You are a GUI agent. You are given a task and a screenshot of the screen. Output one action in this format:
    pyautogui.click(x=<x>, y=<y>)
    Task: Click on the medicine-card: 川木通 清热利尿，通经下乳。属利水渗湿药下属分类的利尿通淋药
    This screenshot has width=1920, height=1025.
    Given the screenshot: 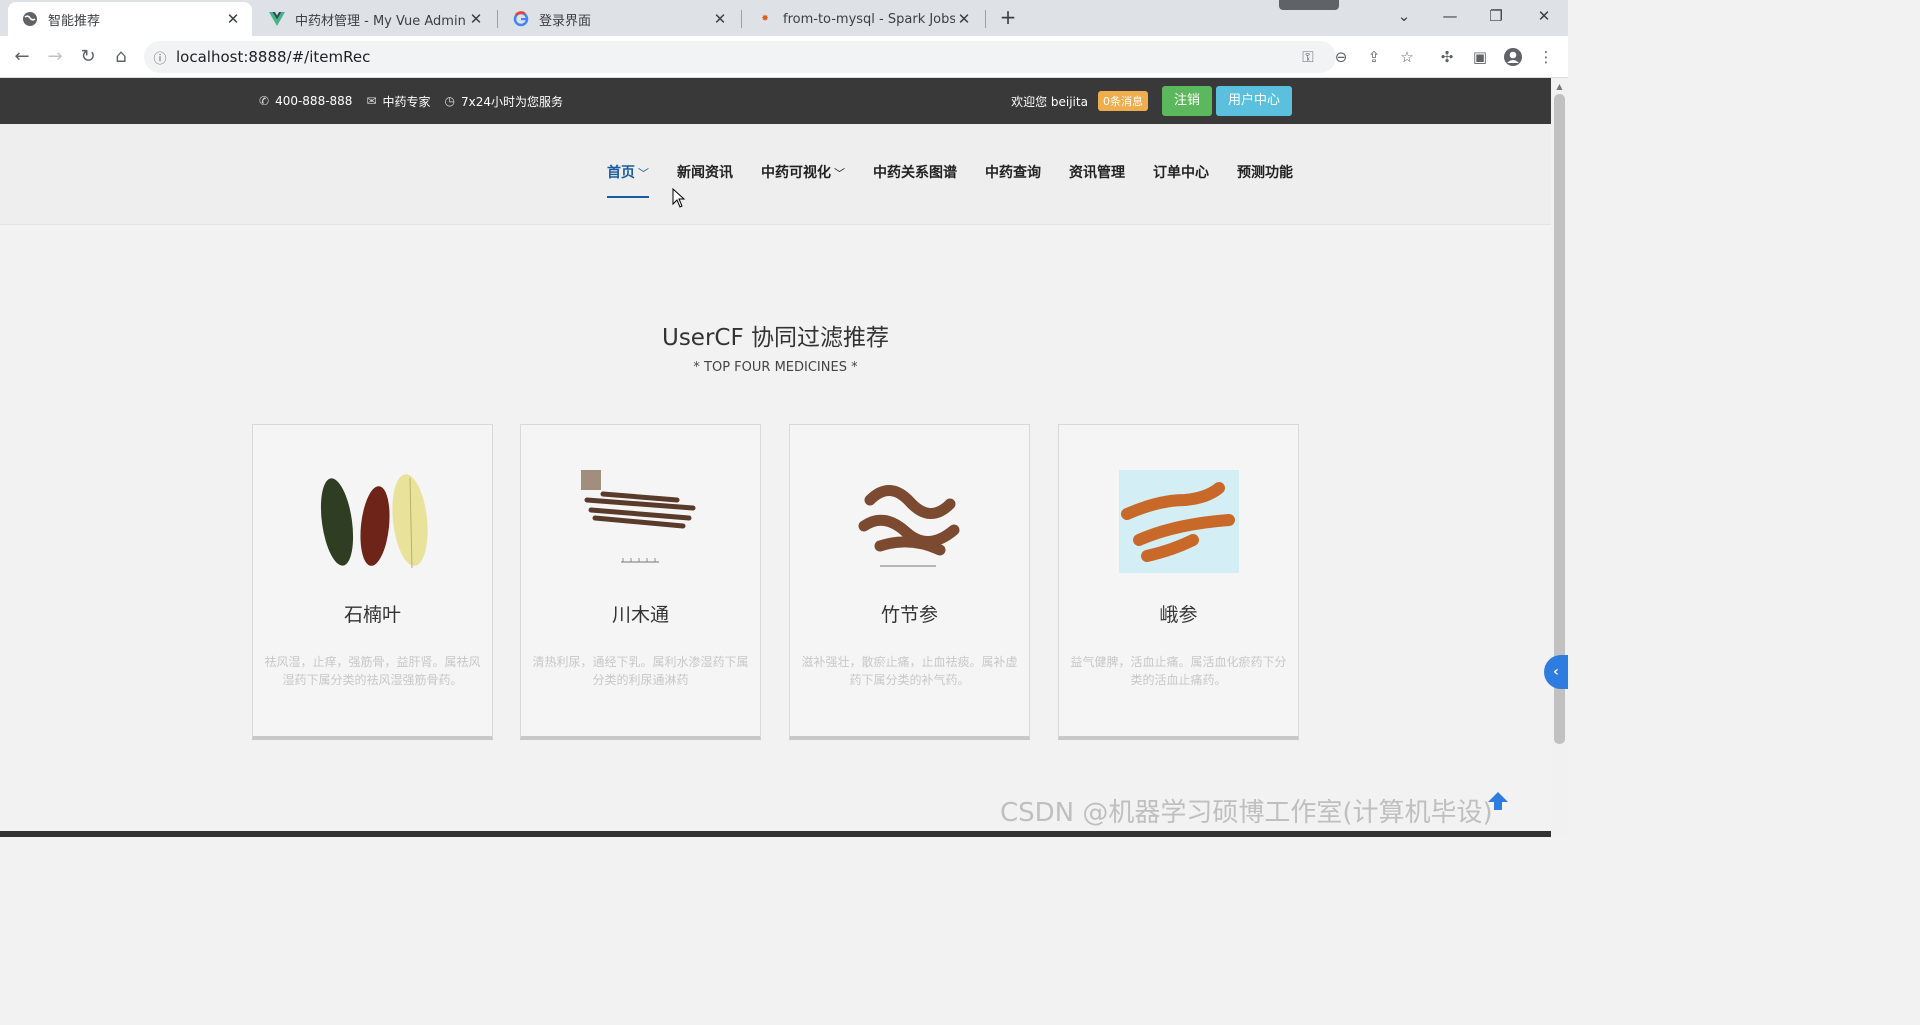 What is the action you would take?
    pyautogui.click(x=640, y=582)
    